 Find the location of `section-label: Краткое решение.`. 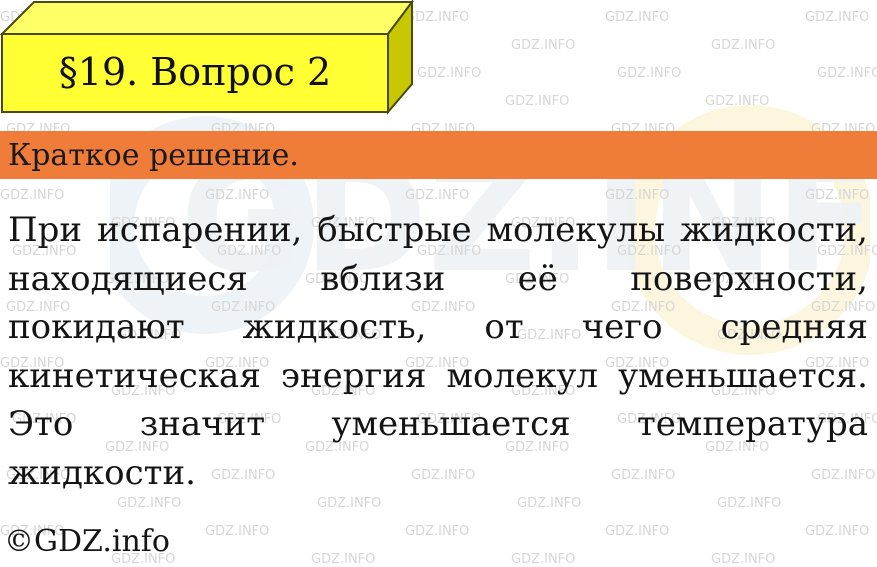

section-label: Краткое решение. is located at coordinates (153, 155).